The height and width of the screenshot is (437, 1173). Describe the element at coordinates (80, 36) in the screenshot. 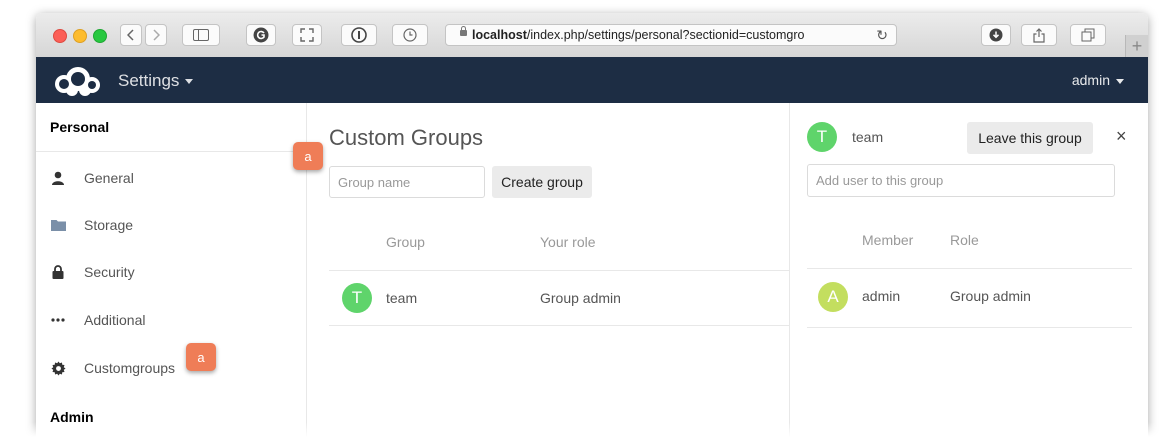

I see `minimize-window-button` at that location.